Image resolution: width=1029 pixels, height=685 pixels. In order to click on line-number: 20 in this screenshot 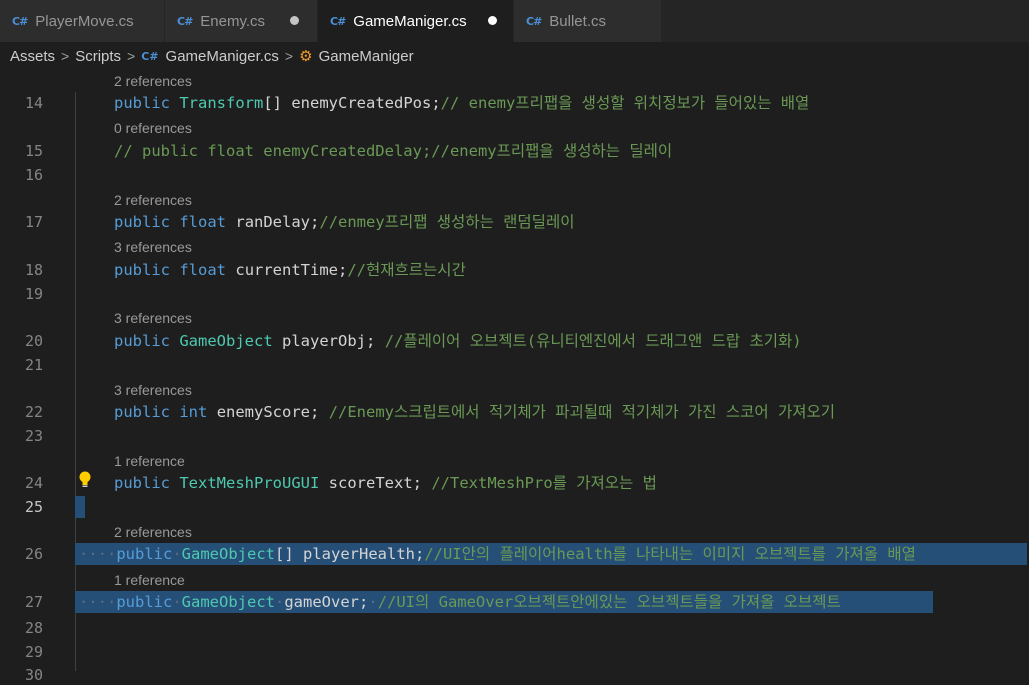, I will do `click(33, 341)`.